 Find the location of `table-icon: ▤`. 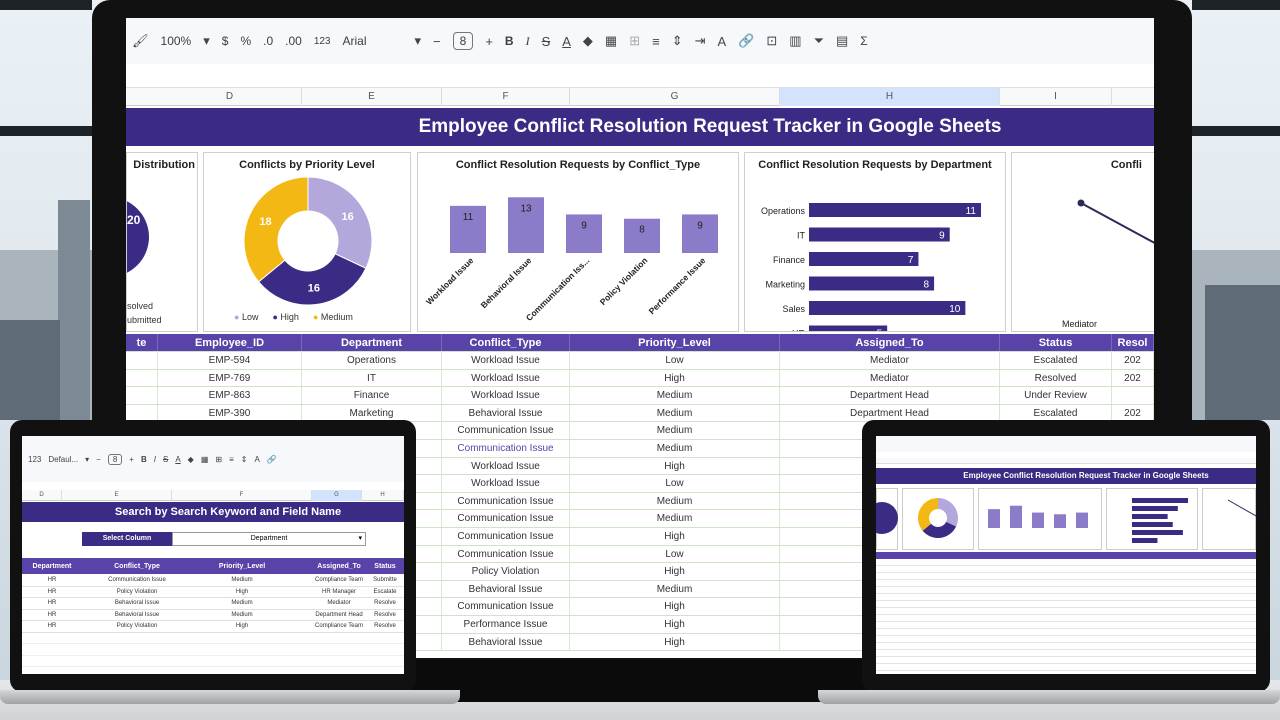

table-icon: ▤ is located at coordinates (842, 41).